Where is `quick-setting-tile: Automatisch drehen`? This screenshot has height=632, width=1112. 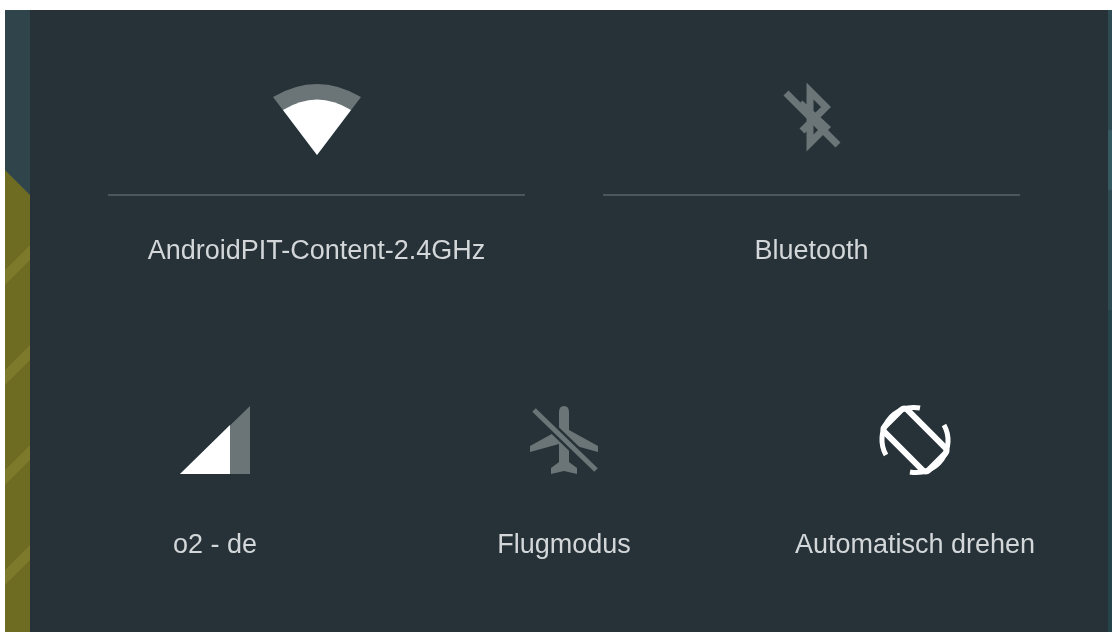 quick-setting-tile: Automatisch drehen is located at coordinates (915, 481).